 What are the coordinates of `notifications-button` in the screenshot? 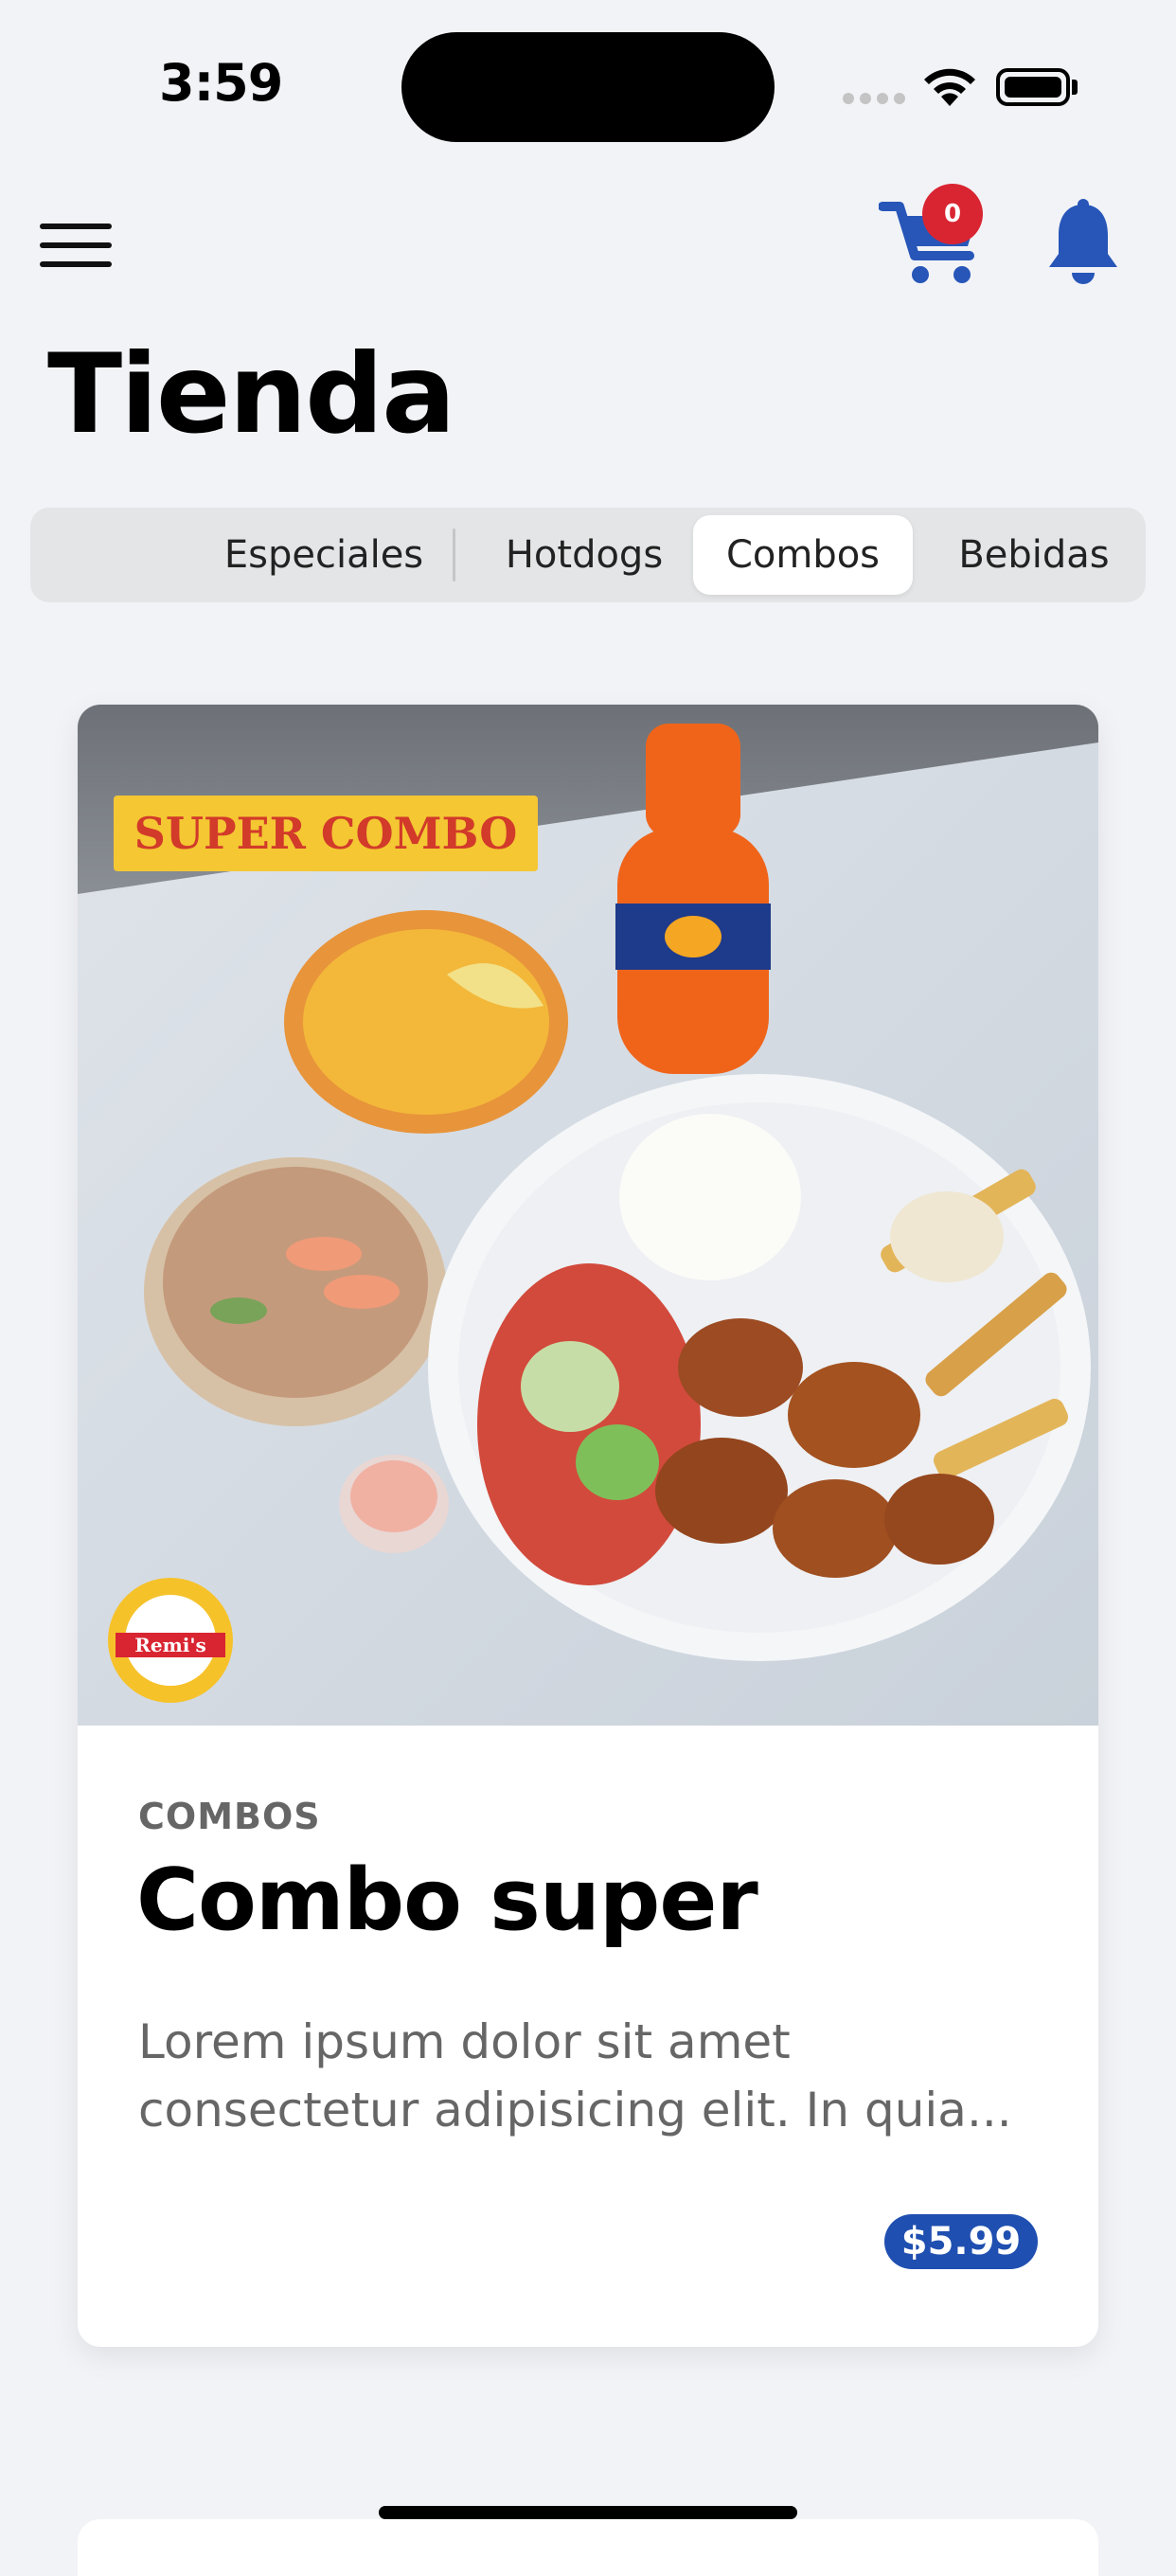 It's located at (1083, 243).